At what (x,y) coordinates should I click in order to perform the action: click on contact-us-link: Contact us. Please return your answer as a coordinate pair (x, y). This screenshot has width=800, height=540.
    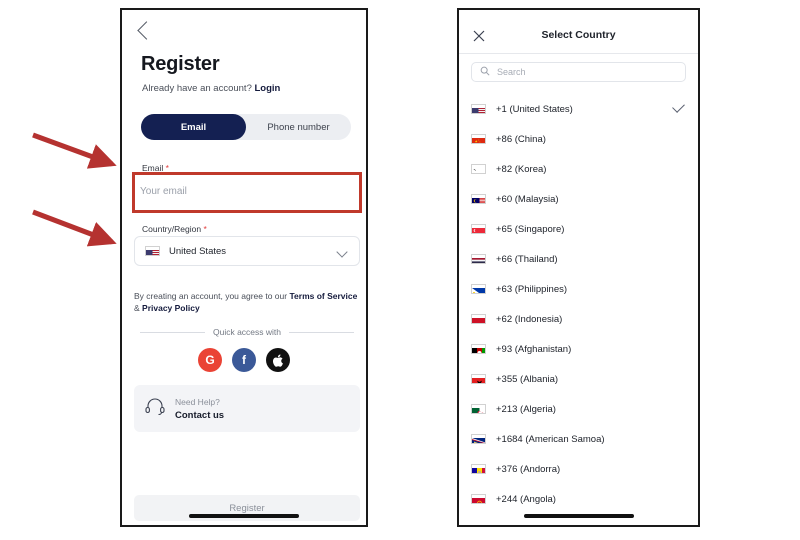
    Looking at the image, I should click on (199, 415).